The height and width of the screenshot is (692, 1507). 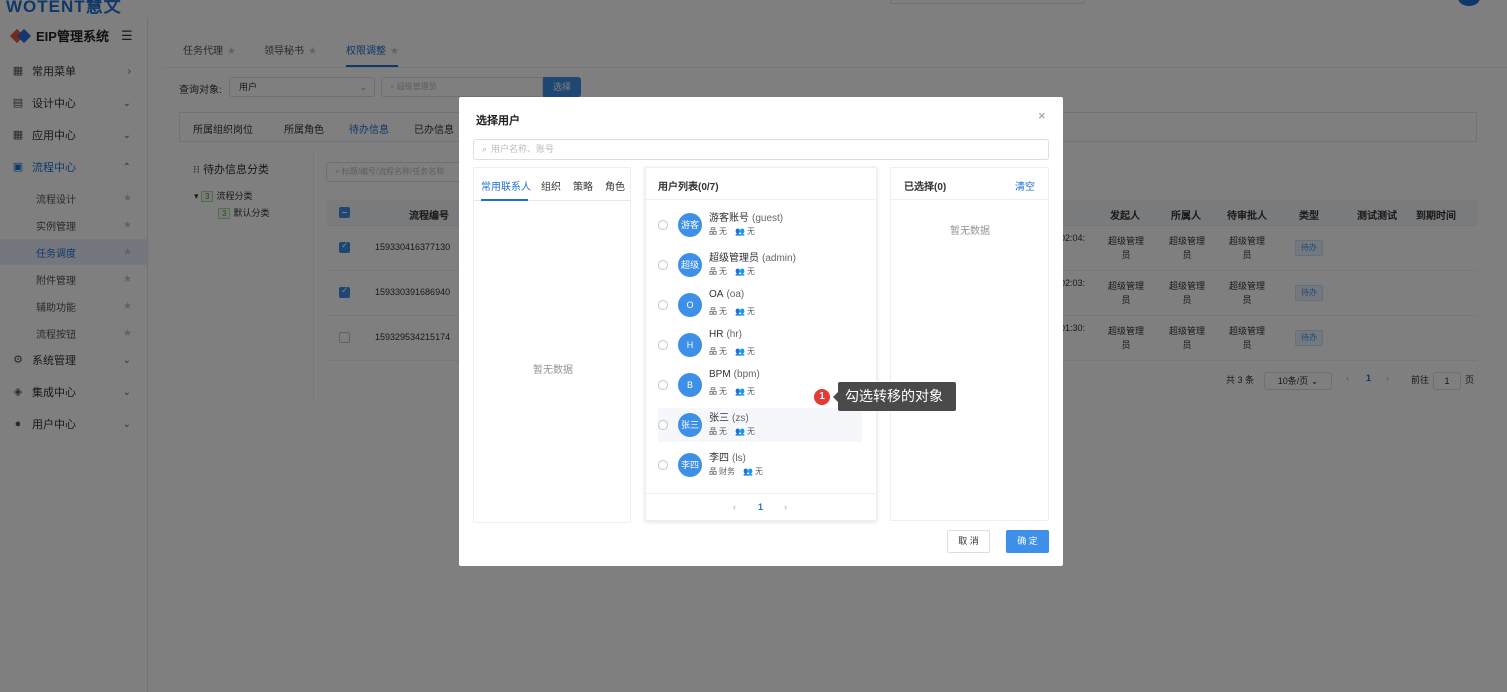 What do you see at coordinates (760, 305) in the screenshot?
I see `list-item: O OA(oa) 品无👥无` at bounding box center [760, 305].